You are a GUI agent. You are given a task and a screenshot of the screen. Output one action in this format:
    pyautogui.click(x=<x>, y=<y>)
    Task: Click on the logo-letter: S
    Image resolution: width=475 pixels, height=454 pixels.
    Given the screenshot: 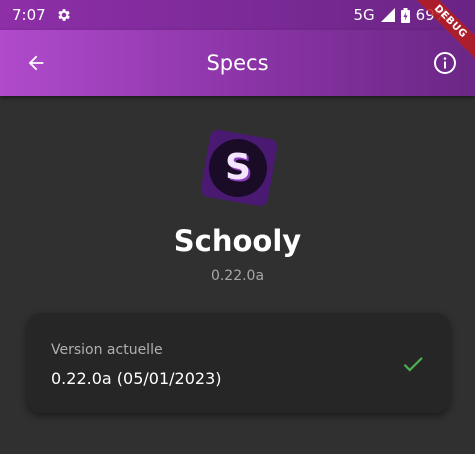 What is the action you would take?
    pyautogui.click(x=238, y=167)
    